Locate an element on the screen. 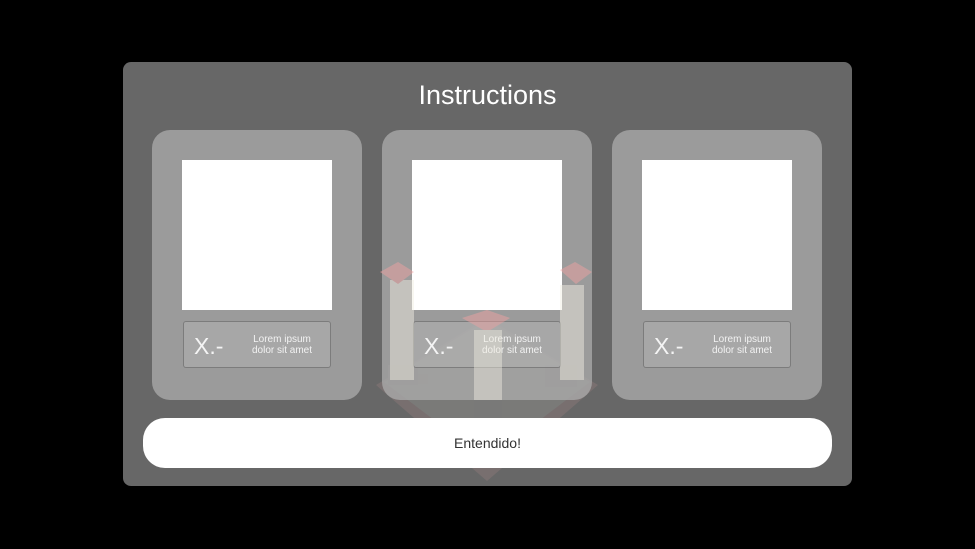 The height and width of the screenshot is (549, 975). instruction-caption-2: X.- Lorem ipsum dolor sit amet is located at coordinates (487, 344).